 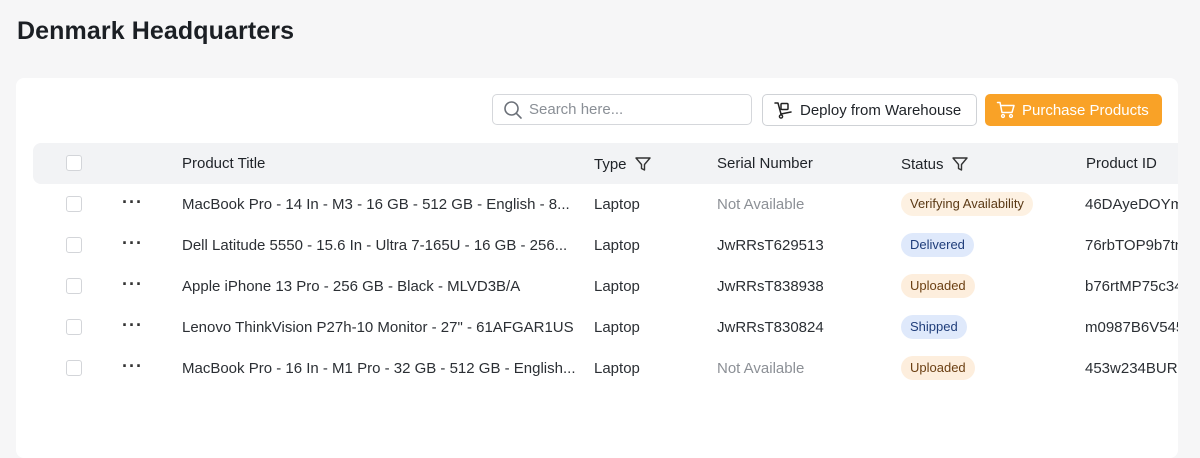 What do you see at coordinates (765, 163) in the screenshot?
I see `header-serial-number: Serial Number` at bounding box center [765, 163].